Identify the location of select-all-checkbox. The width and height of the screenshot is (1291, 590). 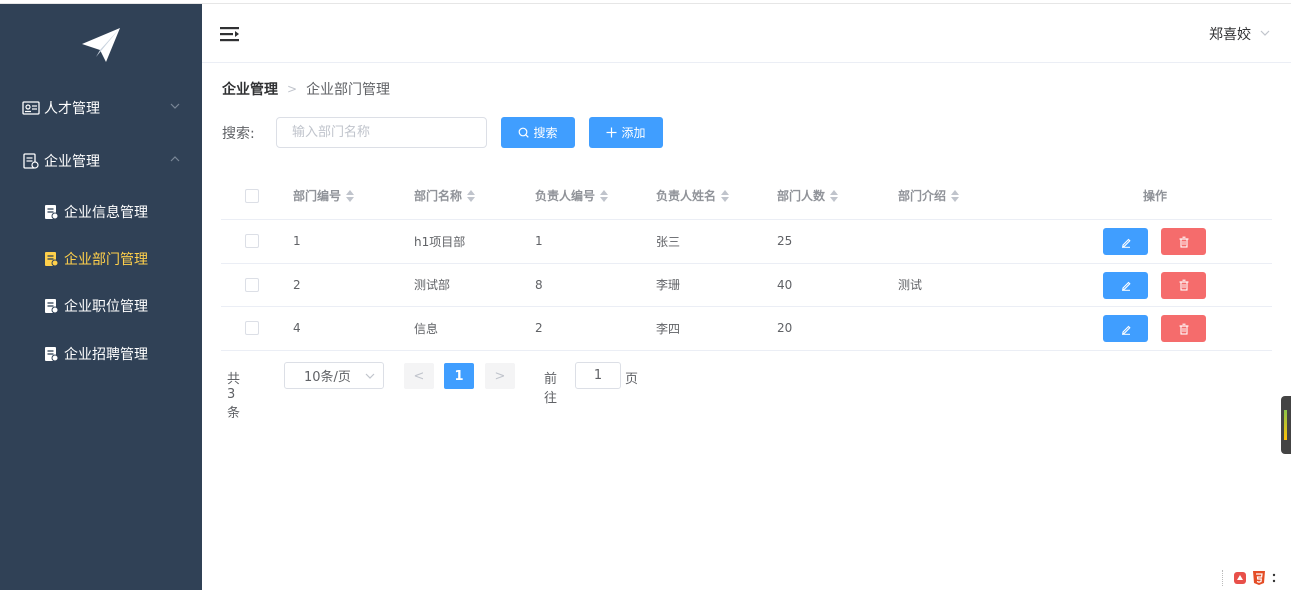
(252, 195).